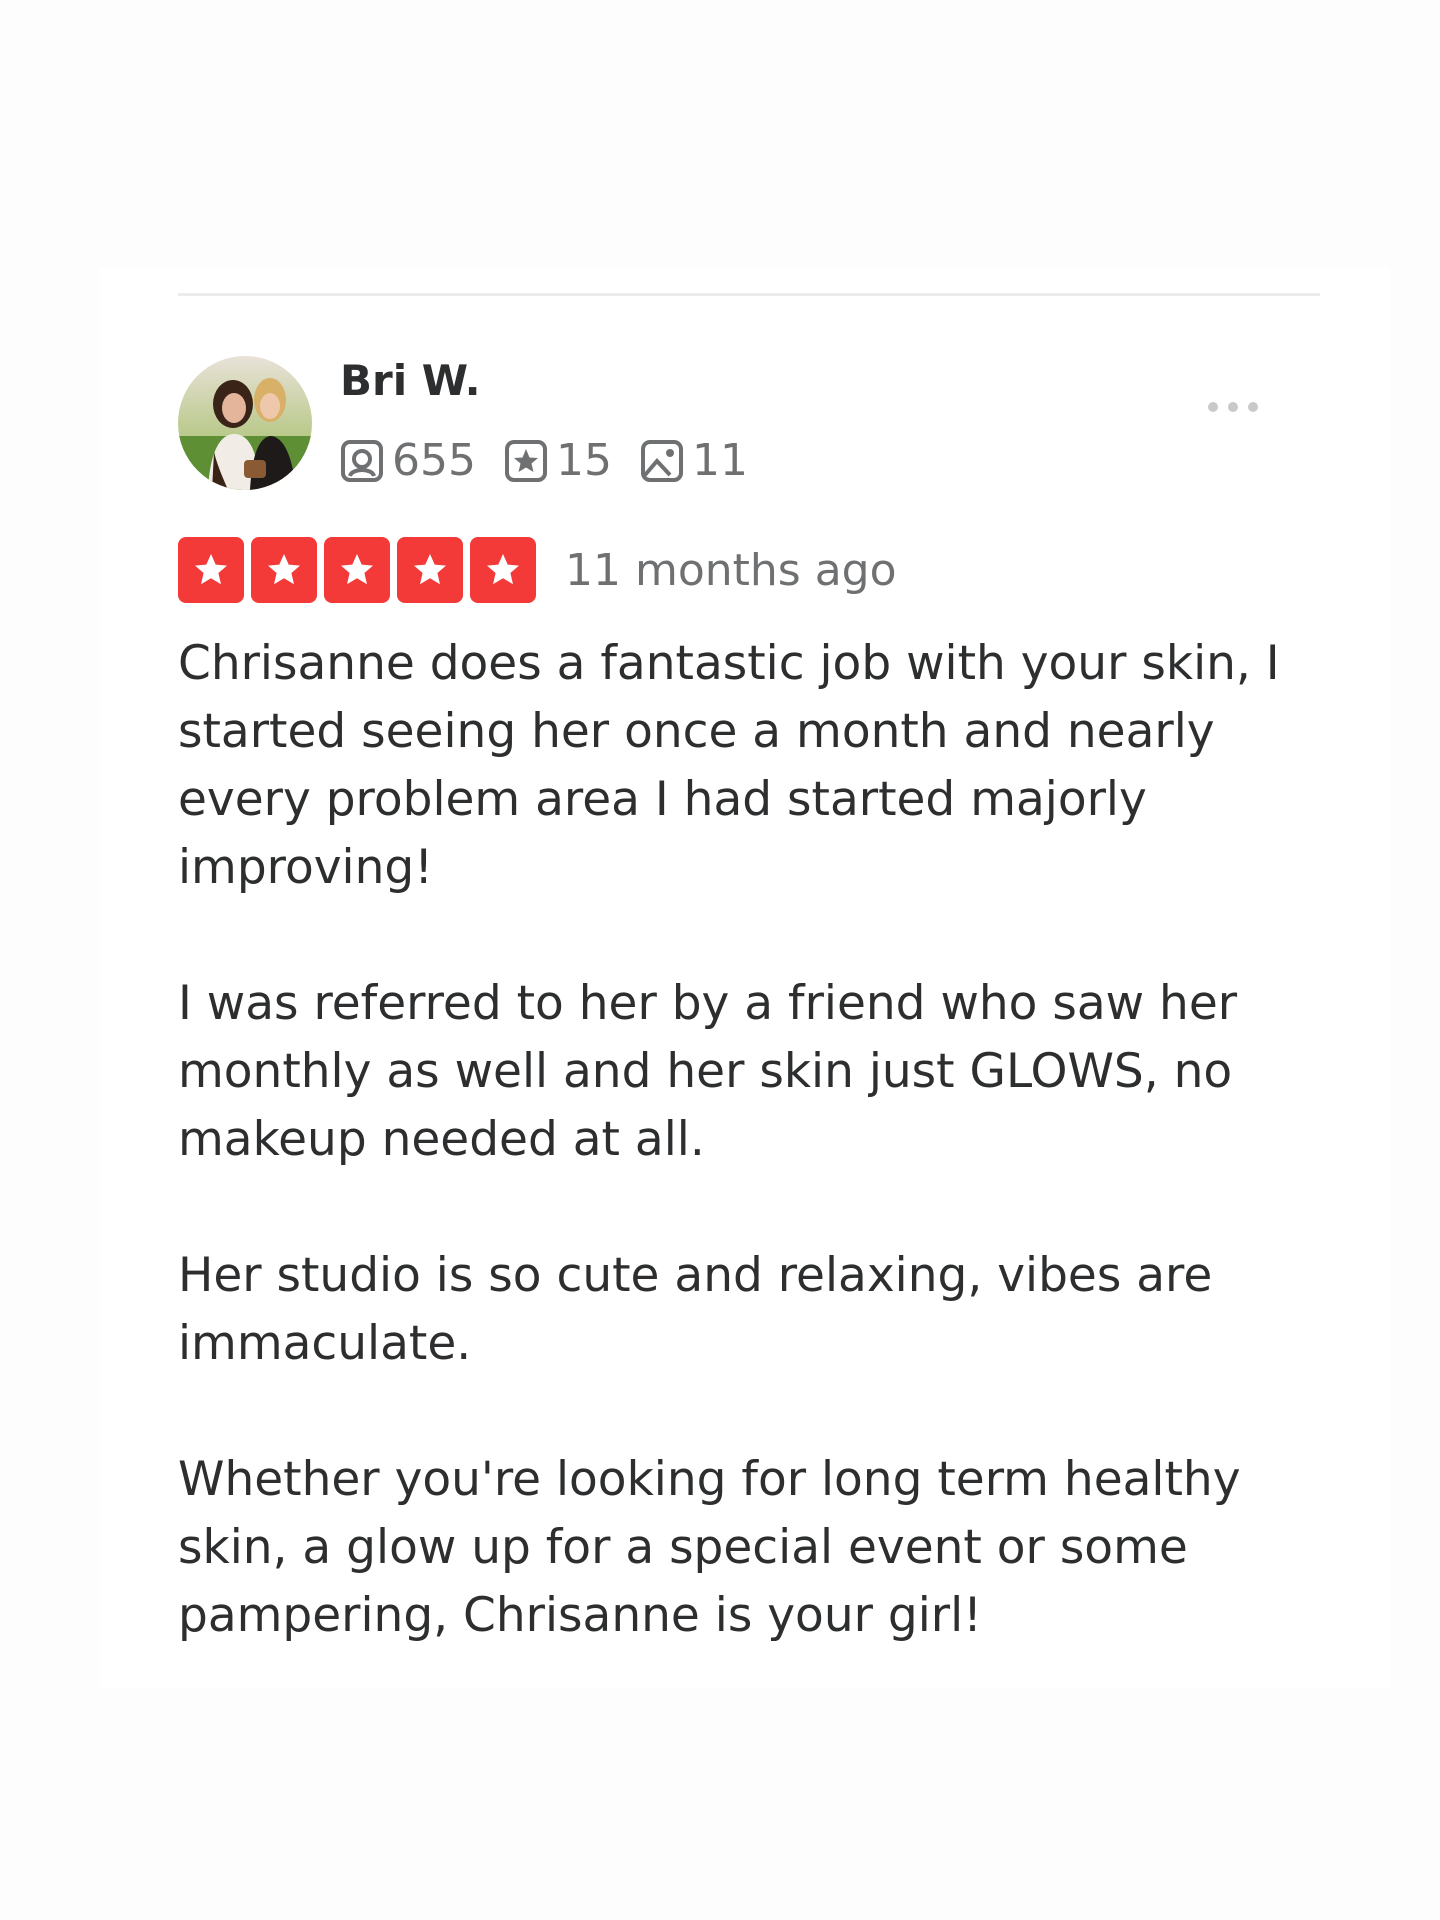 This screenshot has height=1920, width=1440. I want to click on elite-count: 15, so click(558, 461).